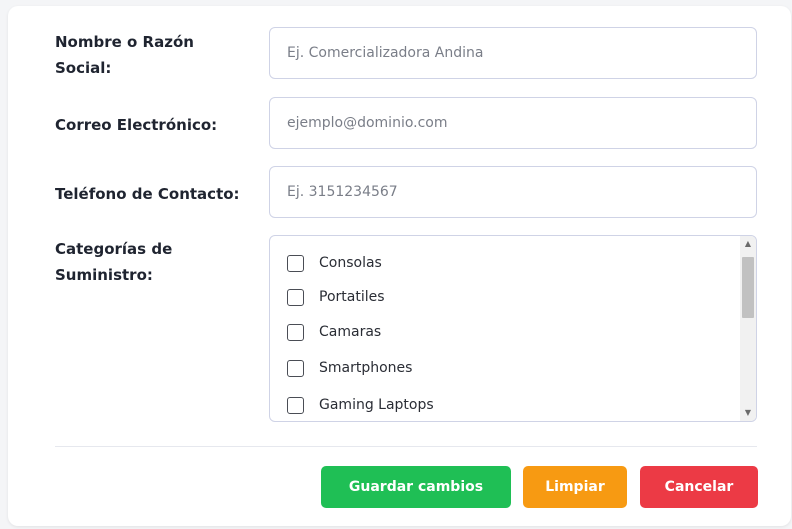  Describe the element at coordinates (748, 413) in the screenshot. I see `triangle-down-icon: ▼` at that location.